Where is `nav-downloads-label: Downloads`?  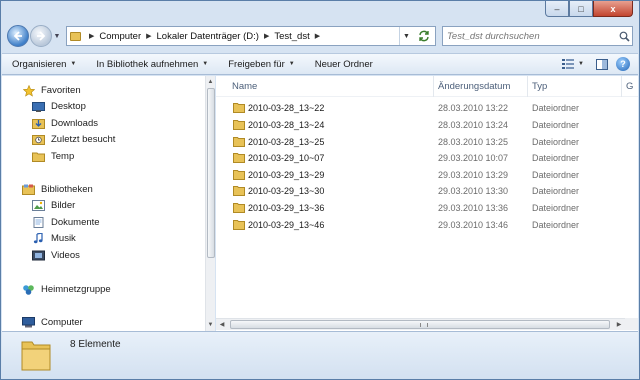
nav-downloads-label: Downloads is located at coordinates (74, 123).